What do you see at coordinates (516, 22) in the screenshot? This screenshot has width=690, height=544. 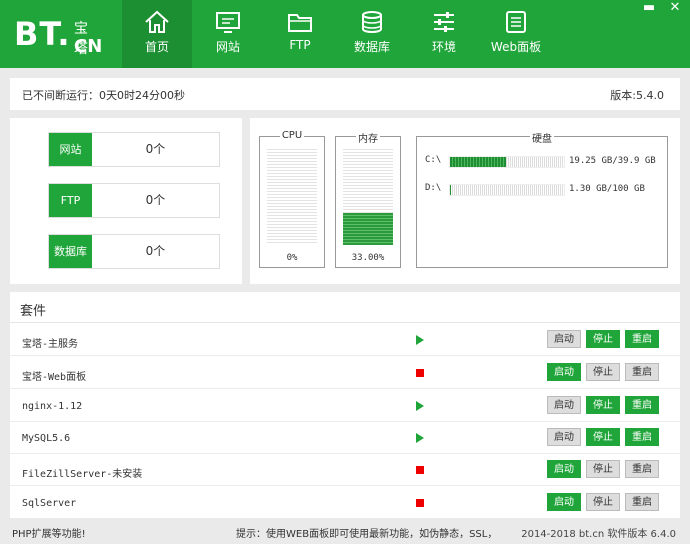 I see `panel-icon` at bounding box center [516, 22].